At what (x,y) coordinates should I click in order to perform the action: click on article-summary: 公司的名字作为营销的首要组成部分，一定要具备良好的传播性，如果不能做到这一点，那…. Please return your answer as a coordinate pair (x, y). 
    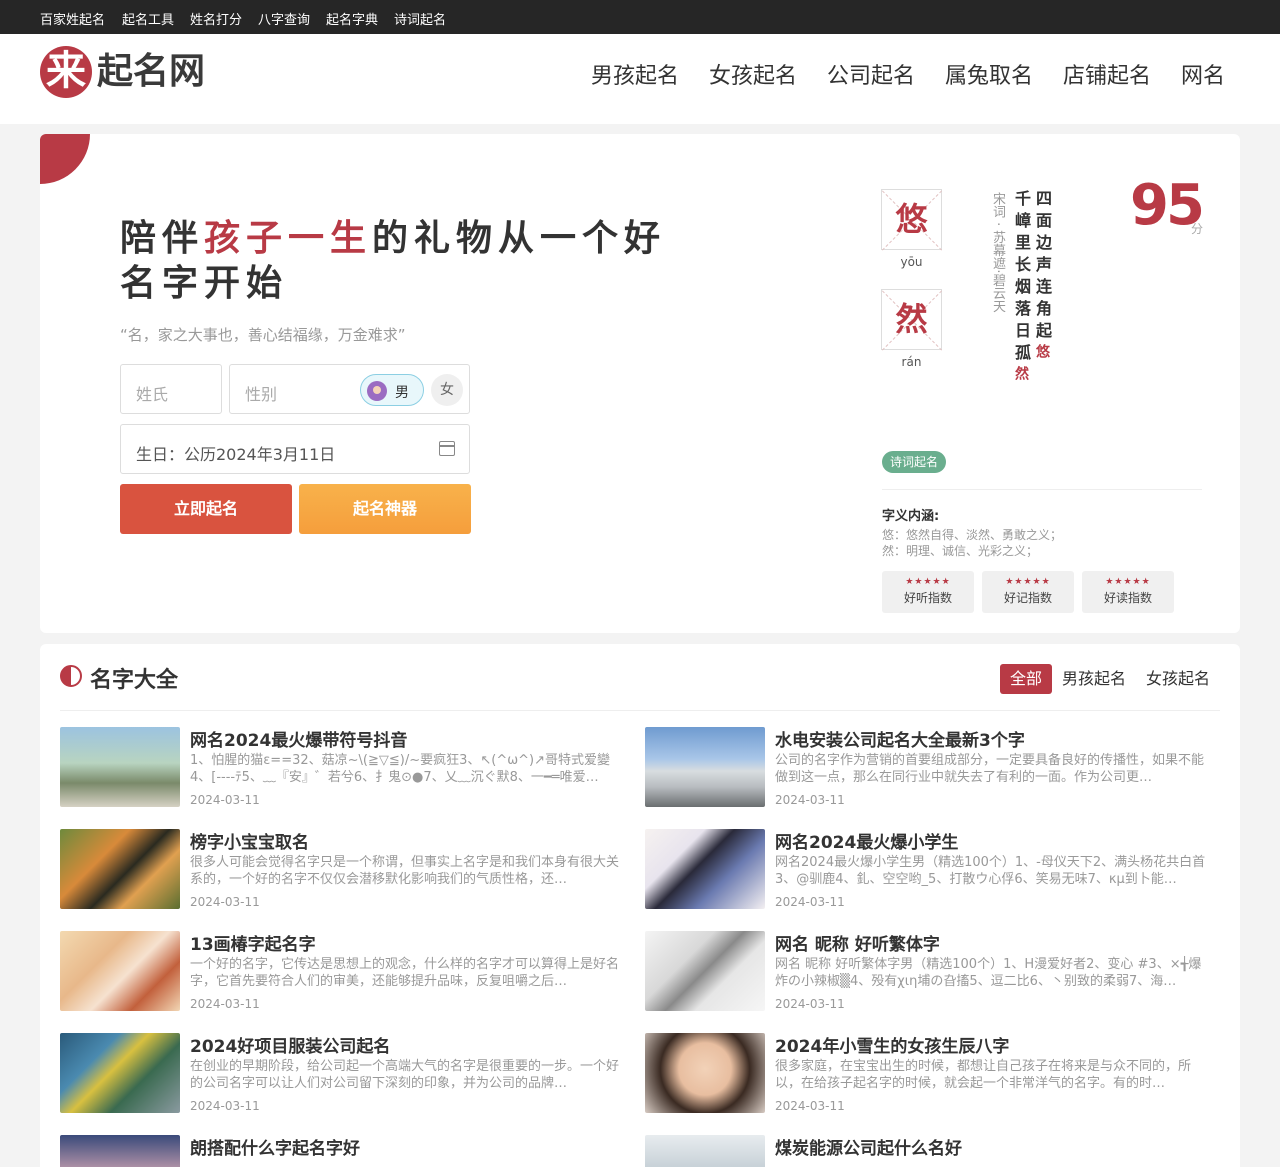
    Looking at the image, I should click on (990, 769).